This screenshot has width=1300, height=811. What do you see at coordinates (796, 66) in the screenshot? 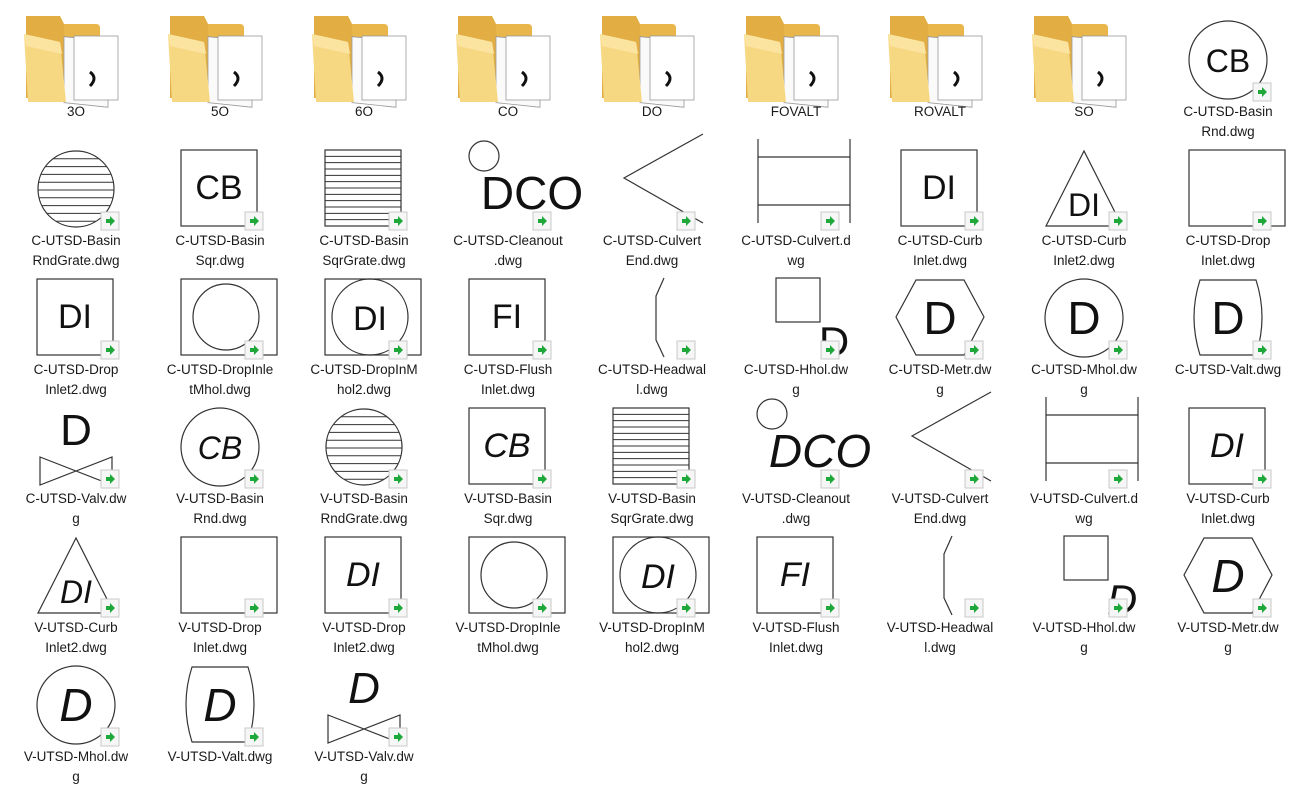
I see `folder-item: FOVALT` at bounding box center [796, 66].